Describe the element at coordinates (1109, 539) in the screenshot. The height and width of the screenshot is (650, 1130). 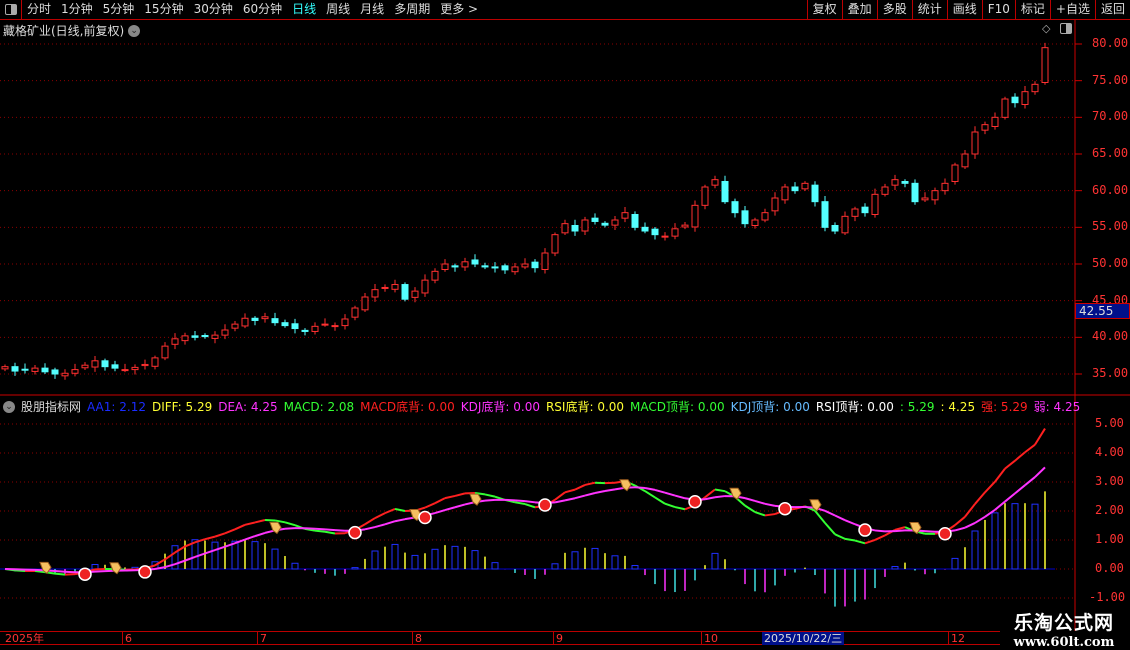
I see `indicator-tick: 1.00` at that location.